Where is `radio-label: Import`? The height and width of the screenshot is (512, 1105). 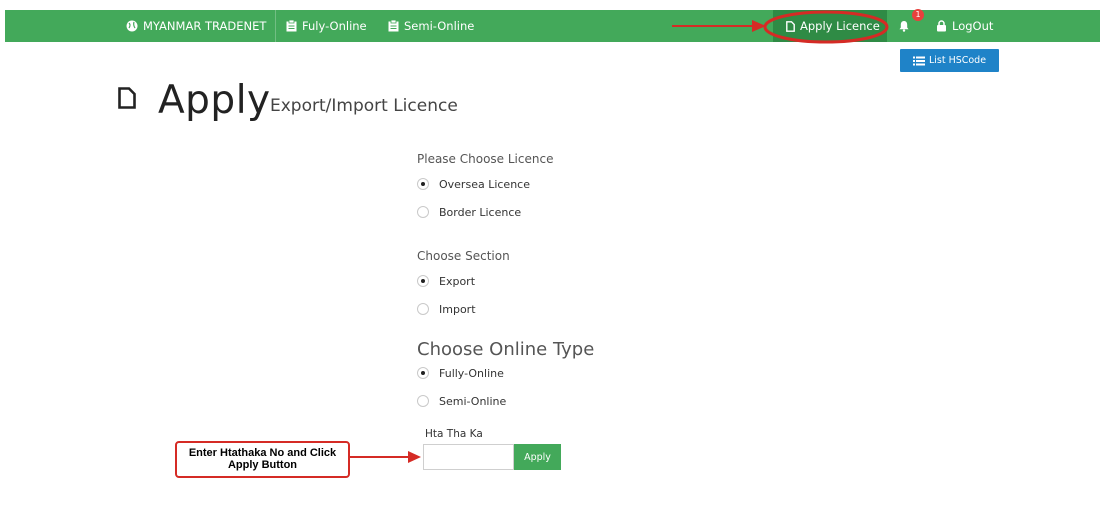 radio-label: Import is located at coordinates (457, 309).